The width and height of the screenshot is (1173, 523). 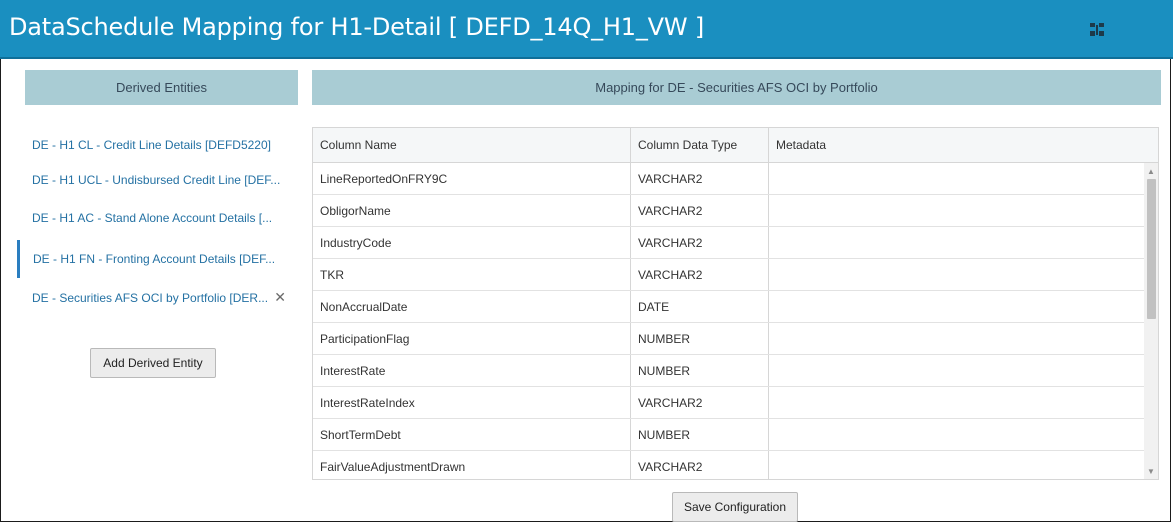 What do you see at coordinates (1151, 171) in the screenshot?
I see `scroll-up-arrow-icon: ▲` at bounding box center [1151, 171].